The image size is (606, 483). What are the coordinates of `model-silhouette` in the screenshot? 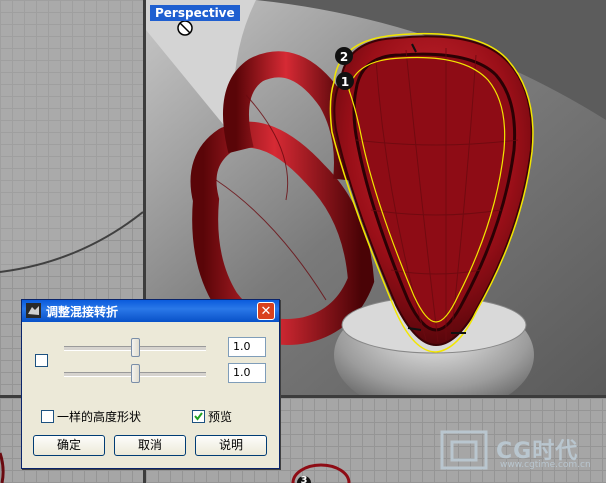 It's located at (71, 135).